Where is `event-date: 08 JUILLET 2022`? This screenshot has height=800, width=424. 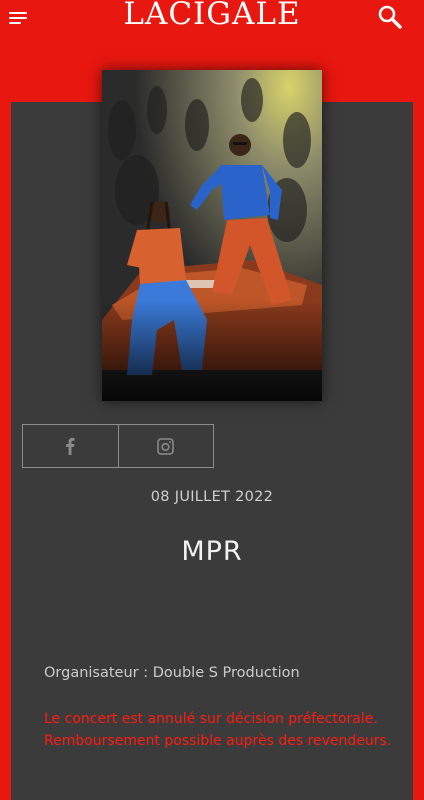
event-date: 08 JUILLET 2022 is located at coordinates (212, 497).